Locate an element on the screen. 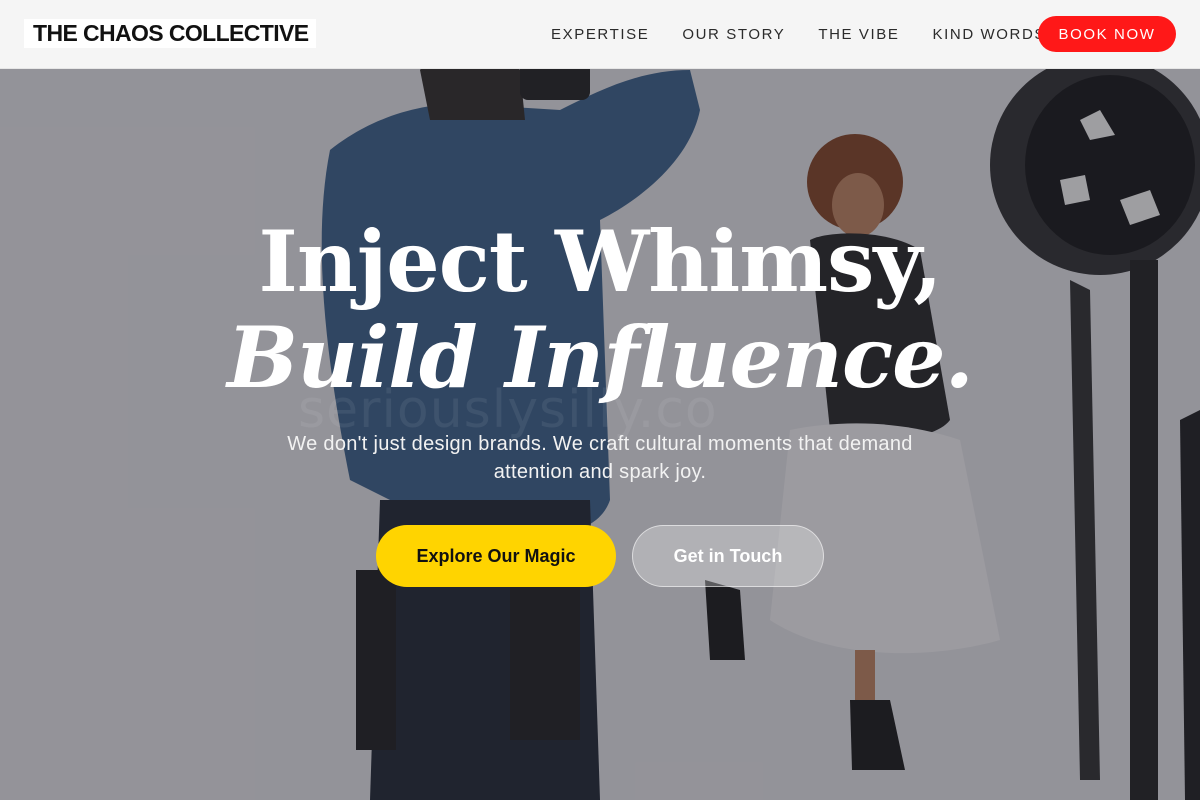 Image resolution: width=1200 pixels, height=800 pixels. book-now-button: BOOK NOW is located at coordinates (1107, 34).